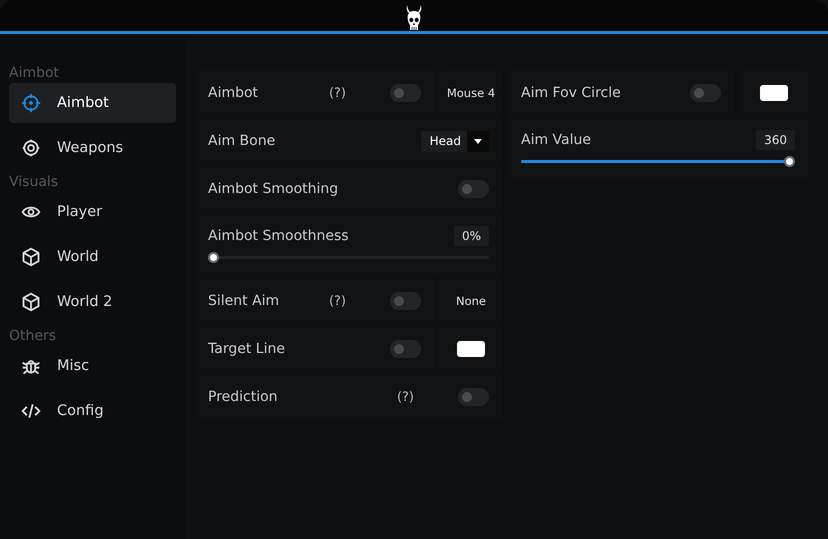  What do you see at coordinates (775, 140) in the screenshot?
I see `value-display: 360` at bounding box center [775, 140].